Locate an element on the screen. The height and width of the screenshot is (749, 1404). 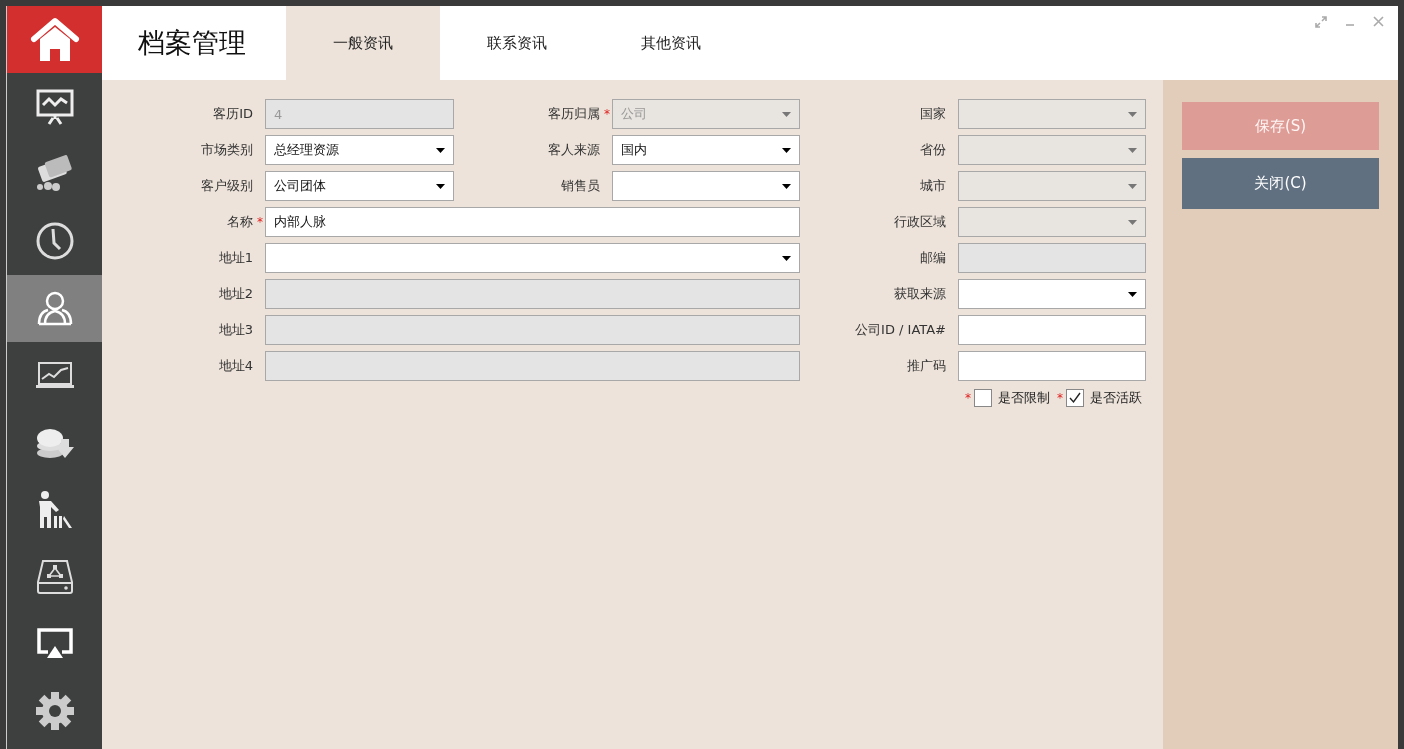
field-label: 地址2 is located at coordinates (235, 294).